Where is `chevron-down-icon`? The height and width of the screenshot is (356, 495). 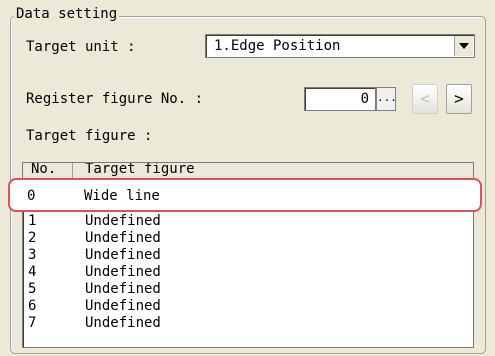 chevron-down-icon is located at coordinates (464, 46).